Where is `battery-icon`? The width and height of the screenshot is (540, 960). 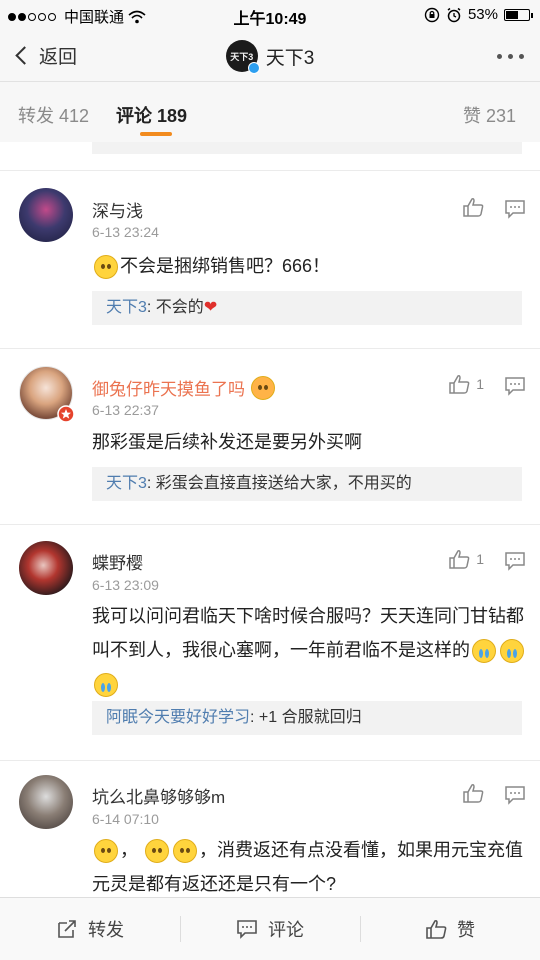
battery-icon is located at coordinates (518, 14).